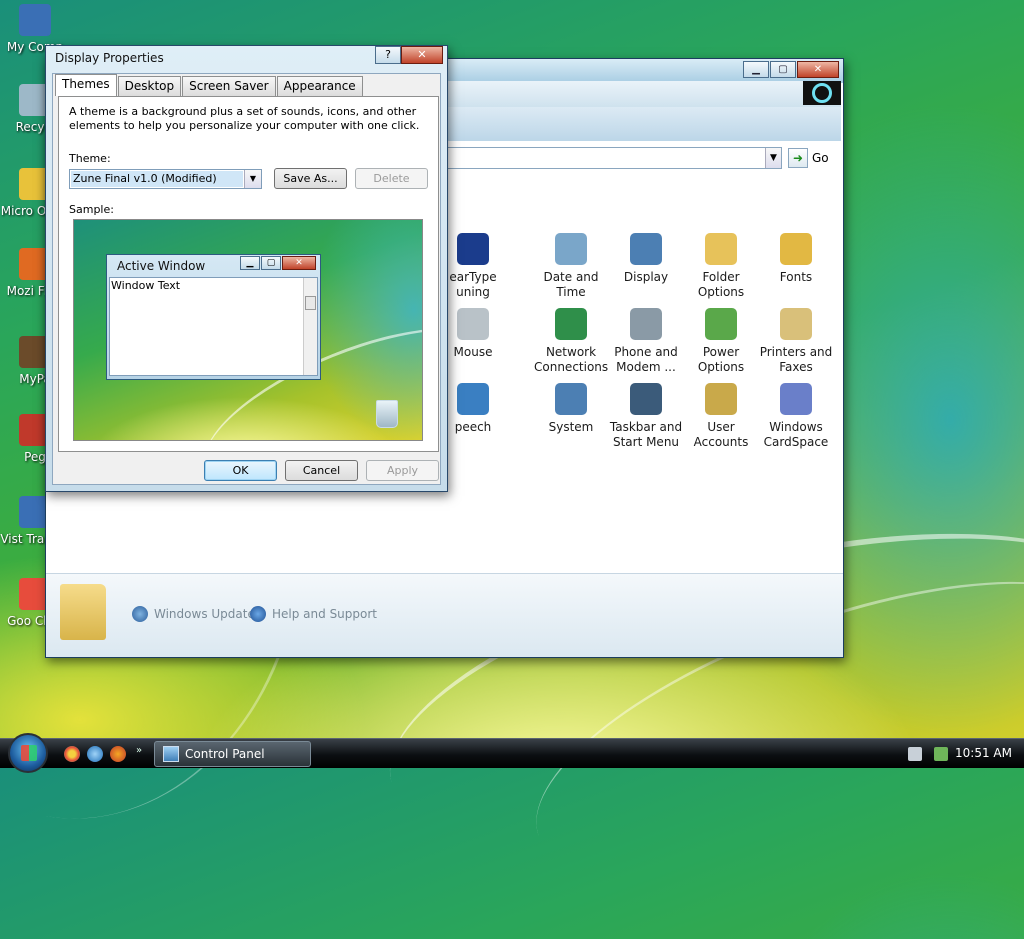 The height and width of the screenshot is (939, 1024). What do you see at coordinates (756, 69) in the screenshot?
I see `minimize-button: ▁` at bounding box center [756, 69].